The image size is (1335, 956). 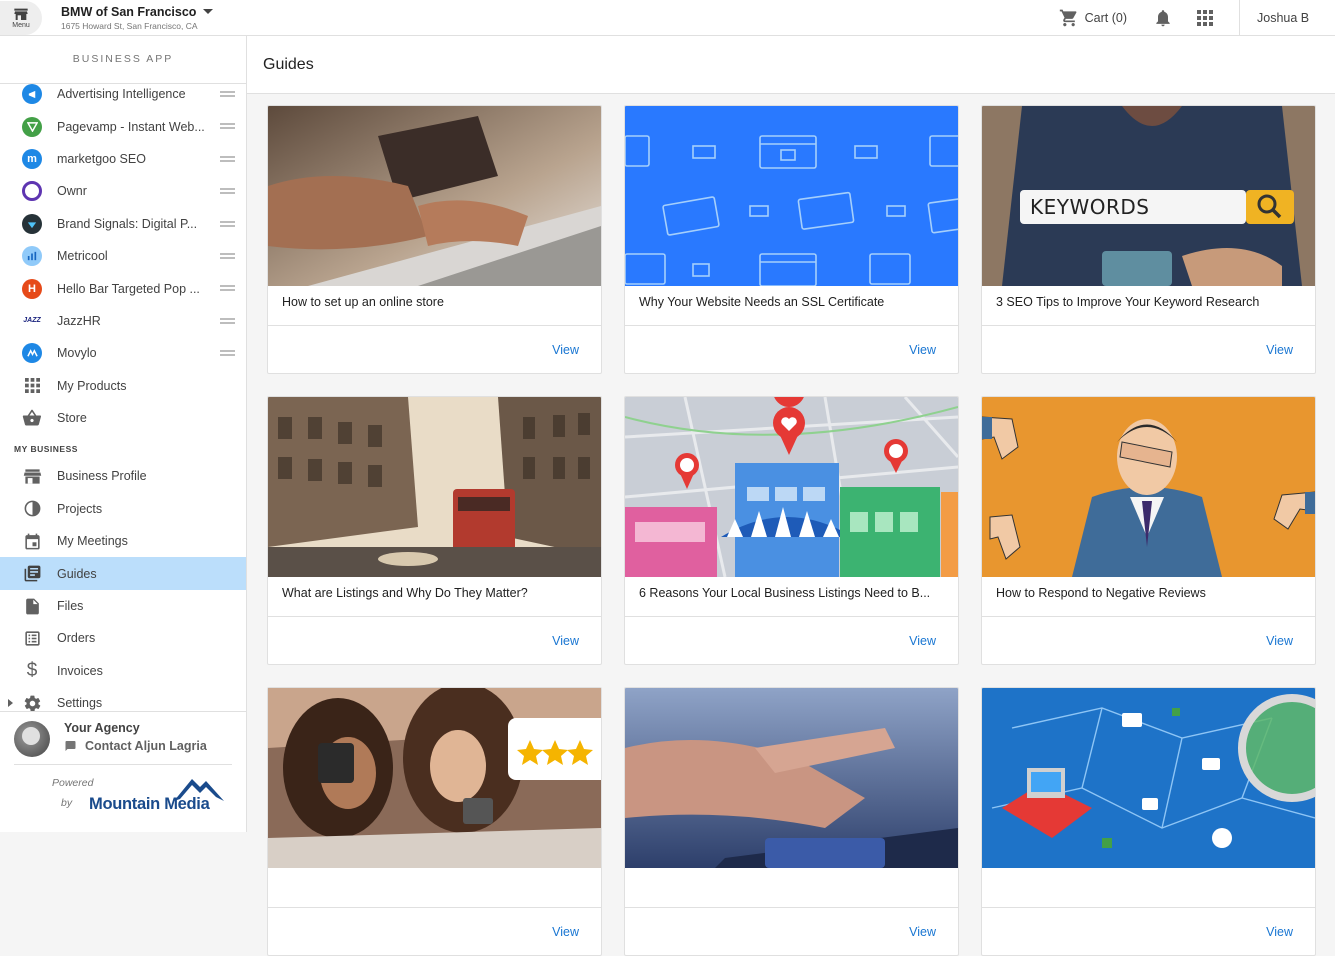 I want to click on sidebar-item-label: My Products, so click(x=92, y=385).